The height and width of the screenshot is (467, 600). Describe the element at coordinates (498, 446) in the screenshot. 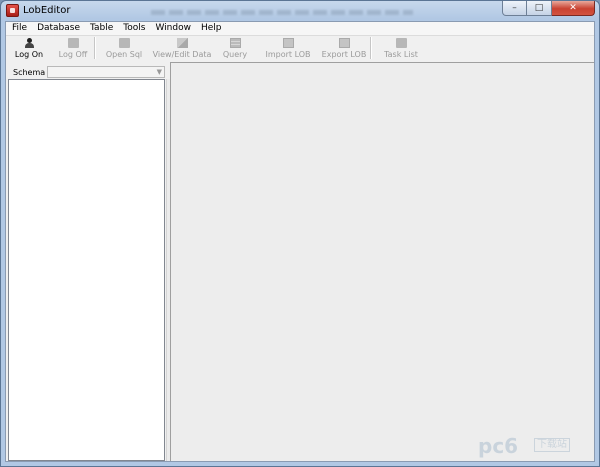

I see `watermark-brand: pc6` at that location.